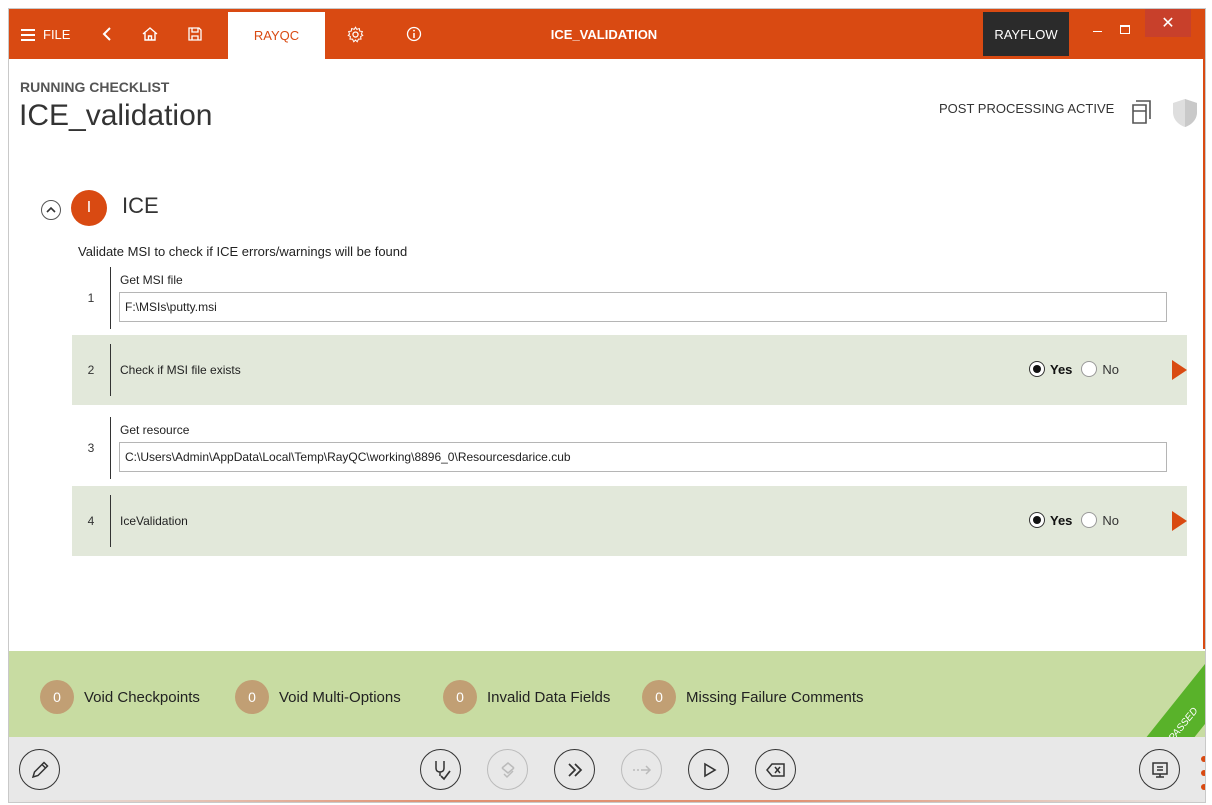  Describe the element at coordinates (276, 35) in the screenshot. I see `tab-rayqc: RAYQC` at that location.